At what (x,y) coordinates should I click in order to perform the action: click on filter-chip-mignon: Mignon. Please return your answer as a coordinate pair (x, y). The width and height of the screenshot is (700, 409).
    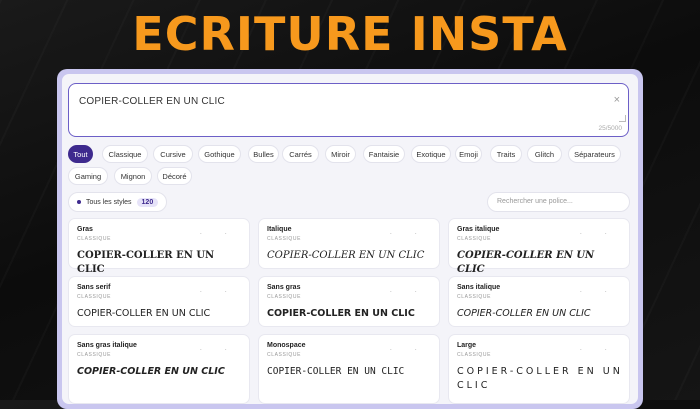
    Looking at the image, I should click on (133, 176).